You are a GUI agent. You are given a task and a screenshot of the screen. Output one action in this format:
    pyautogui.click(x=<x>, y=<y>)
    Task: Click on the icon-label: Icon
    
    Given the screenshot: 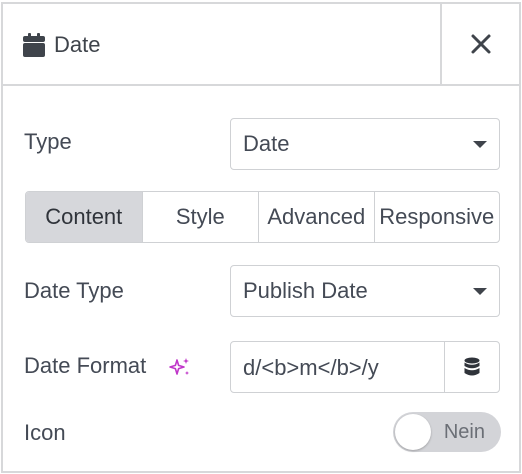 What is the action you would take?
    pyautogui.click(x=45, y=432)
    